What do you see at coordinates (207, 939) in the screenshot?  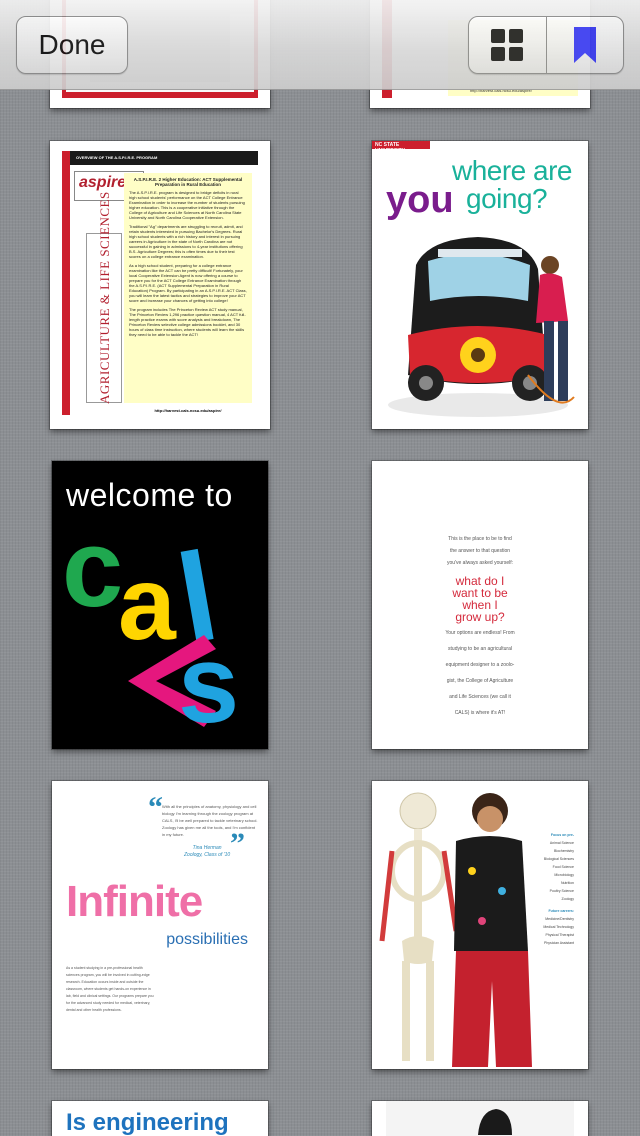 I see `possibilities-subtitle: possibilities` at bounding box center [207, 939].